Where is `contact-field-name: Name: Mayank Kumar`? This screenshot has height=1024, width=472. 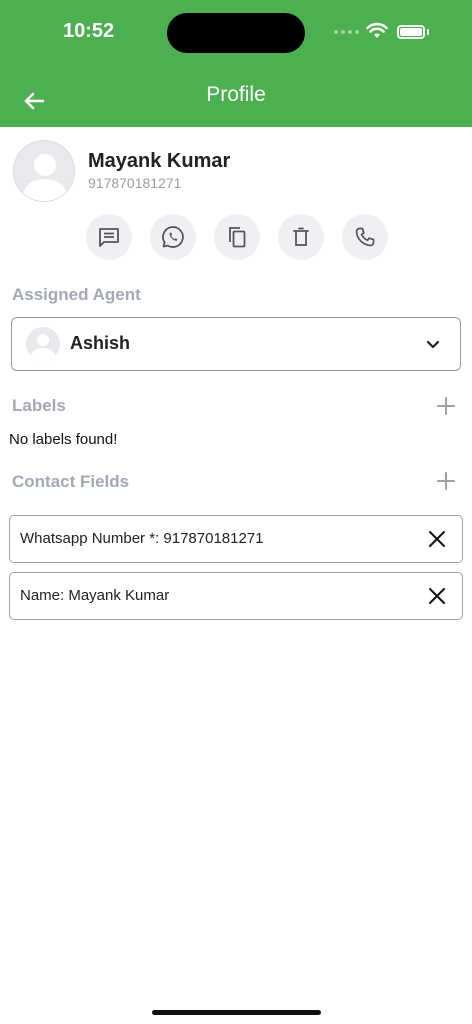
contact-field-name: Name: Mayank Kumar is located at coordinates (236, 596).